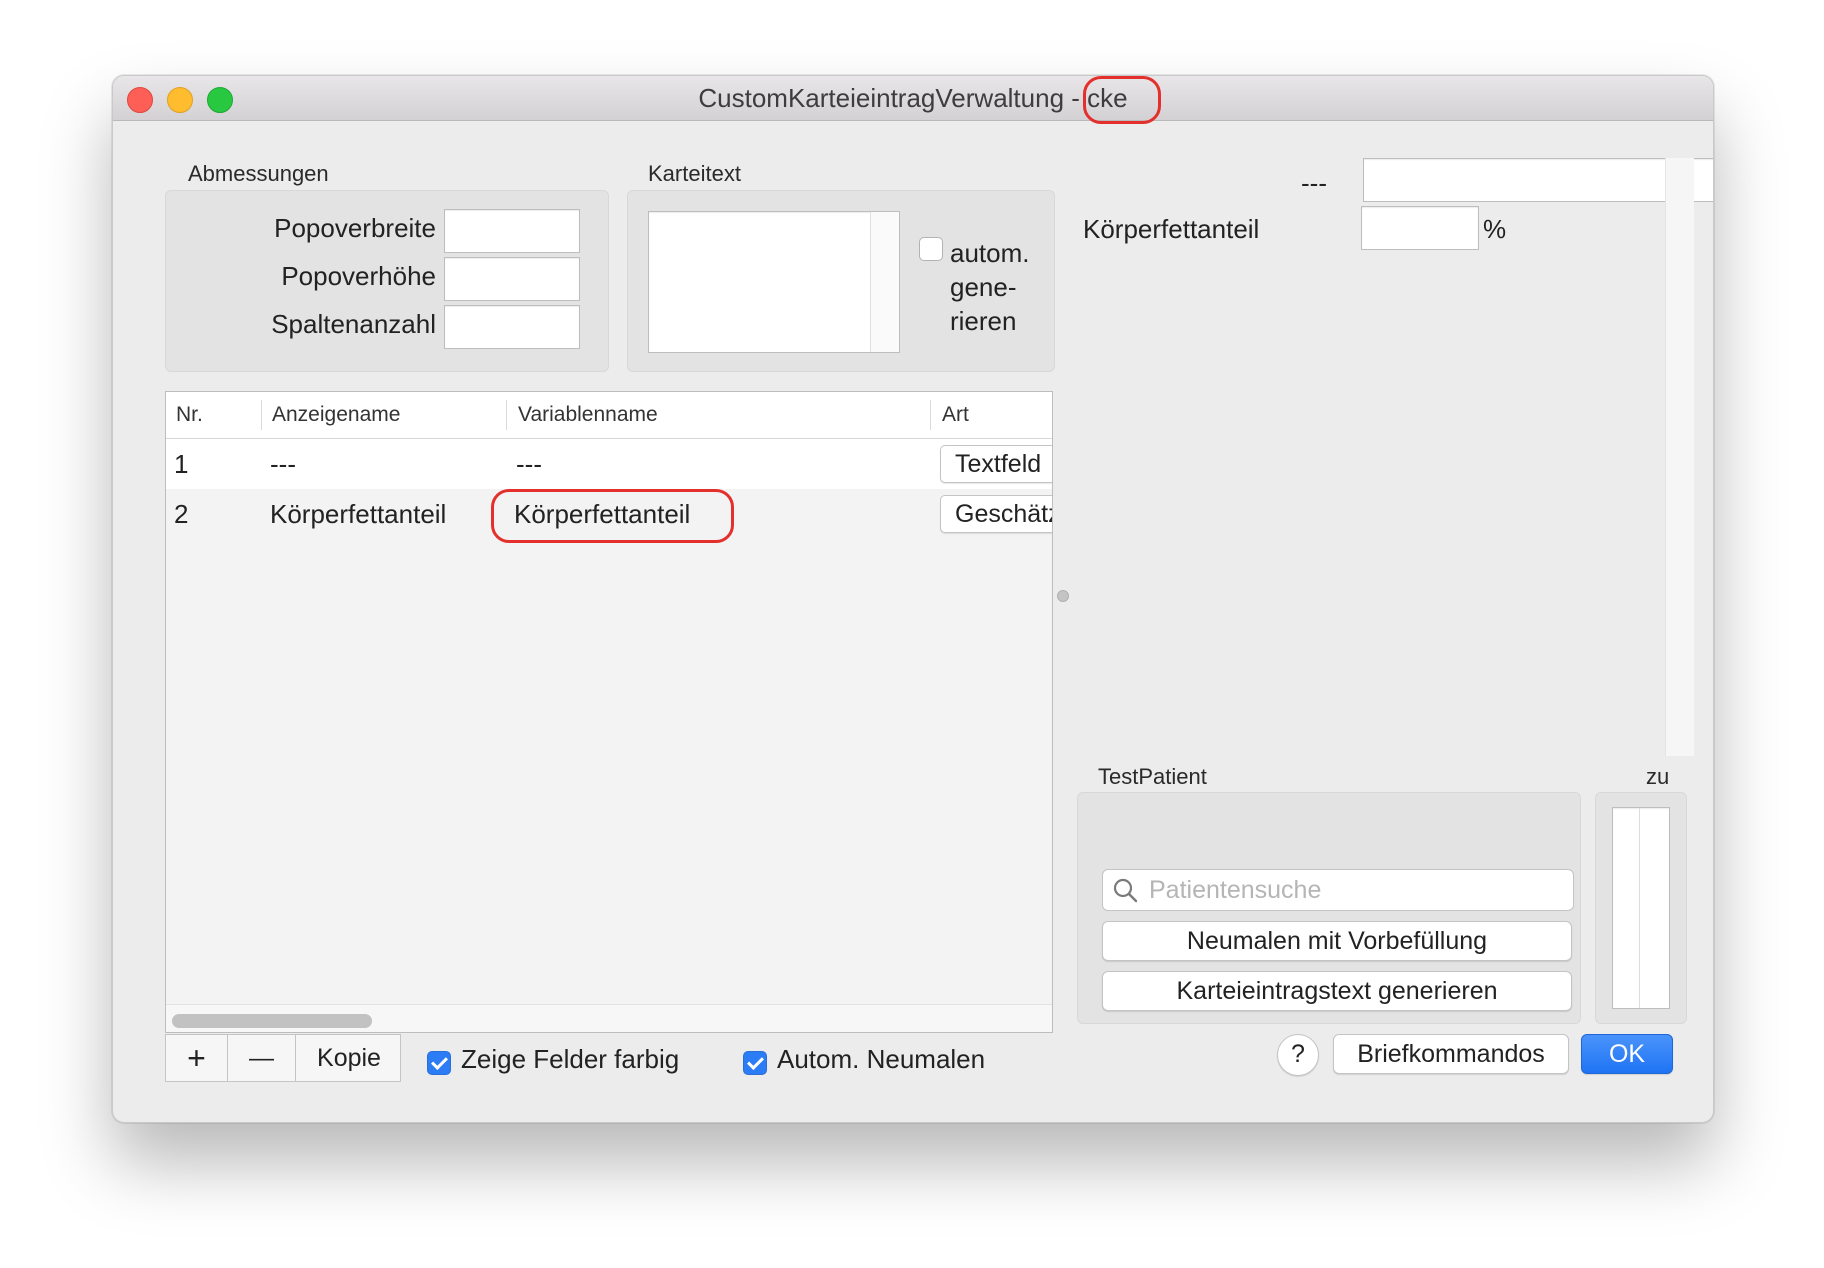 The width and height of the screenshot is (1824, 1268). What do you see at coordinates (755, 1063) in the screenshot?
I see `auto-repaint-checkbox` at bounding box center [755, 1063].